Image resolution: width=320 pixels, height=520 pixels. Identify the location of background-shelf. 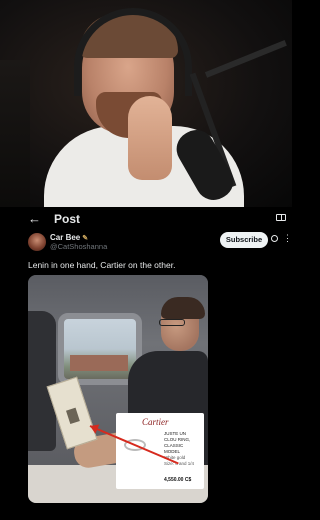
(15, 133).